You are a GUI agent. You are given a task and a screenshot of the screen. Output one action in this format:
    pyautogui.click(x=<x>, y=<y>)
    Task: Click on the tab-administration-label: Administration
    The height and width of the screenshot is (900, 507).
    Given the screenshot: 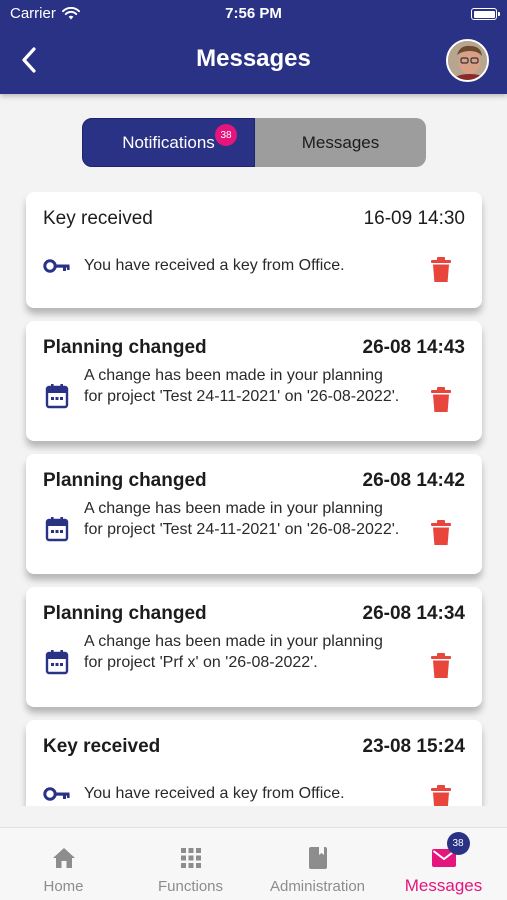 What is the action you would take?
    pyautogui.click(x=317, y=886)
    